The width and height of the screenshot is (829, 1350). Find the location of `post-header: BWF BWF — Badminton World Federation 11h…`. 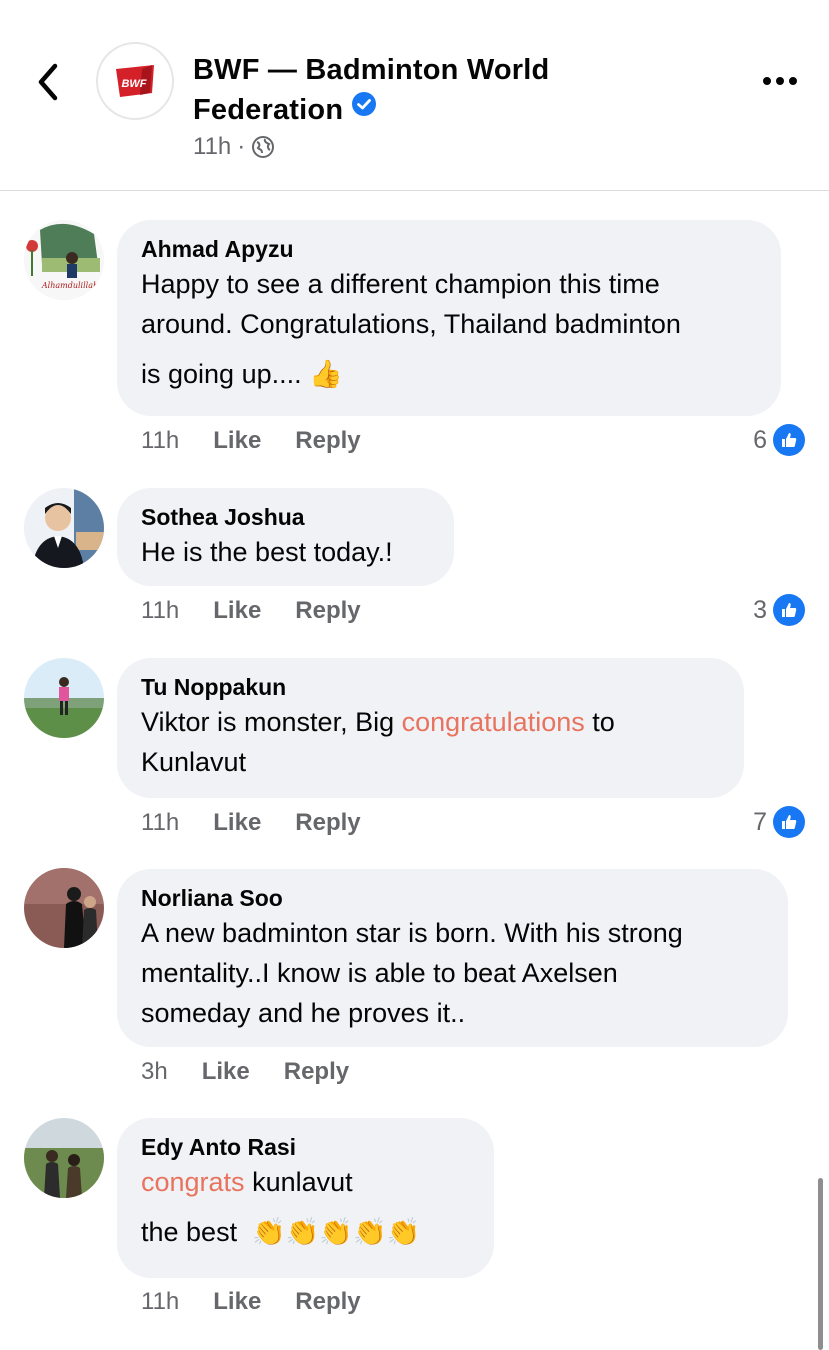

post-header: BWF BWF — Badminton World Federation 11h… is located at coordinates (414, 95).